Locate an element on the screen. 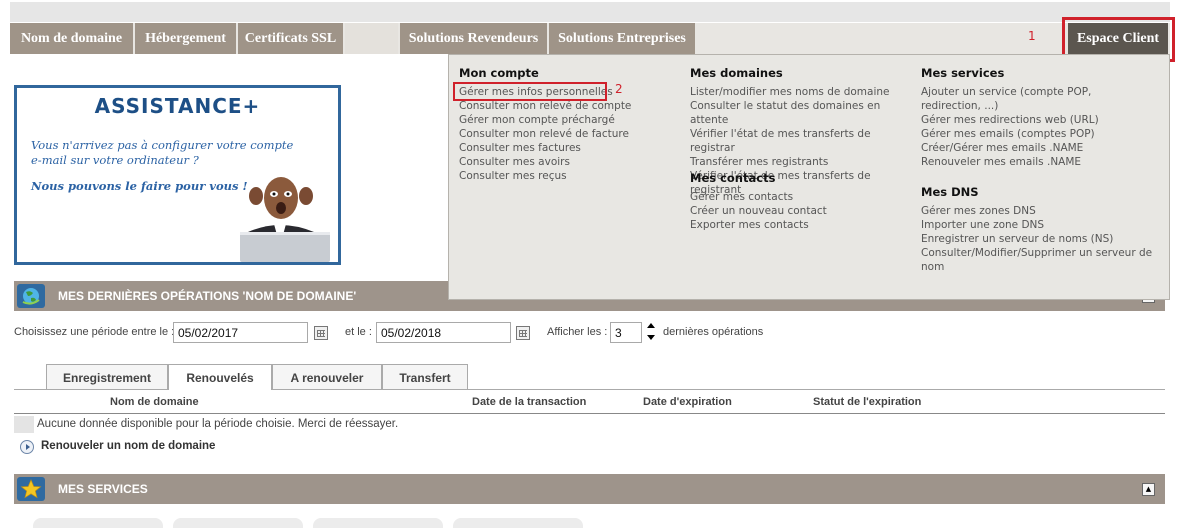  menu-item-transferer-registrants: Transférer mes registrants is located at coordinates (802, 162).